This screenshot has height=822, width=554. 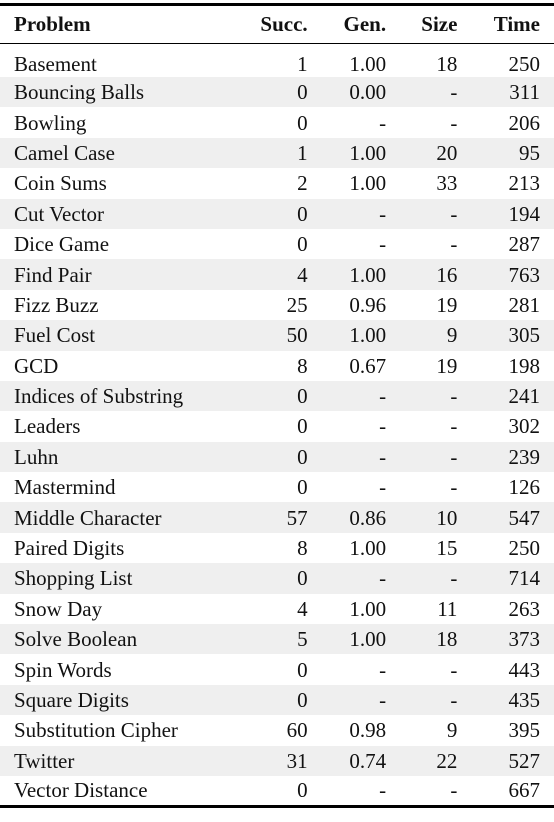 I want to click on cell-succ: 5, so click(x=302, y=639).